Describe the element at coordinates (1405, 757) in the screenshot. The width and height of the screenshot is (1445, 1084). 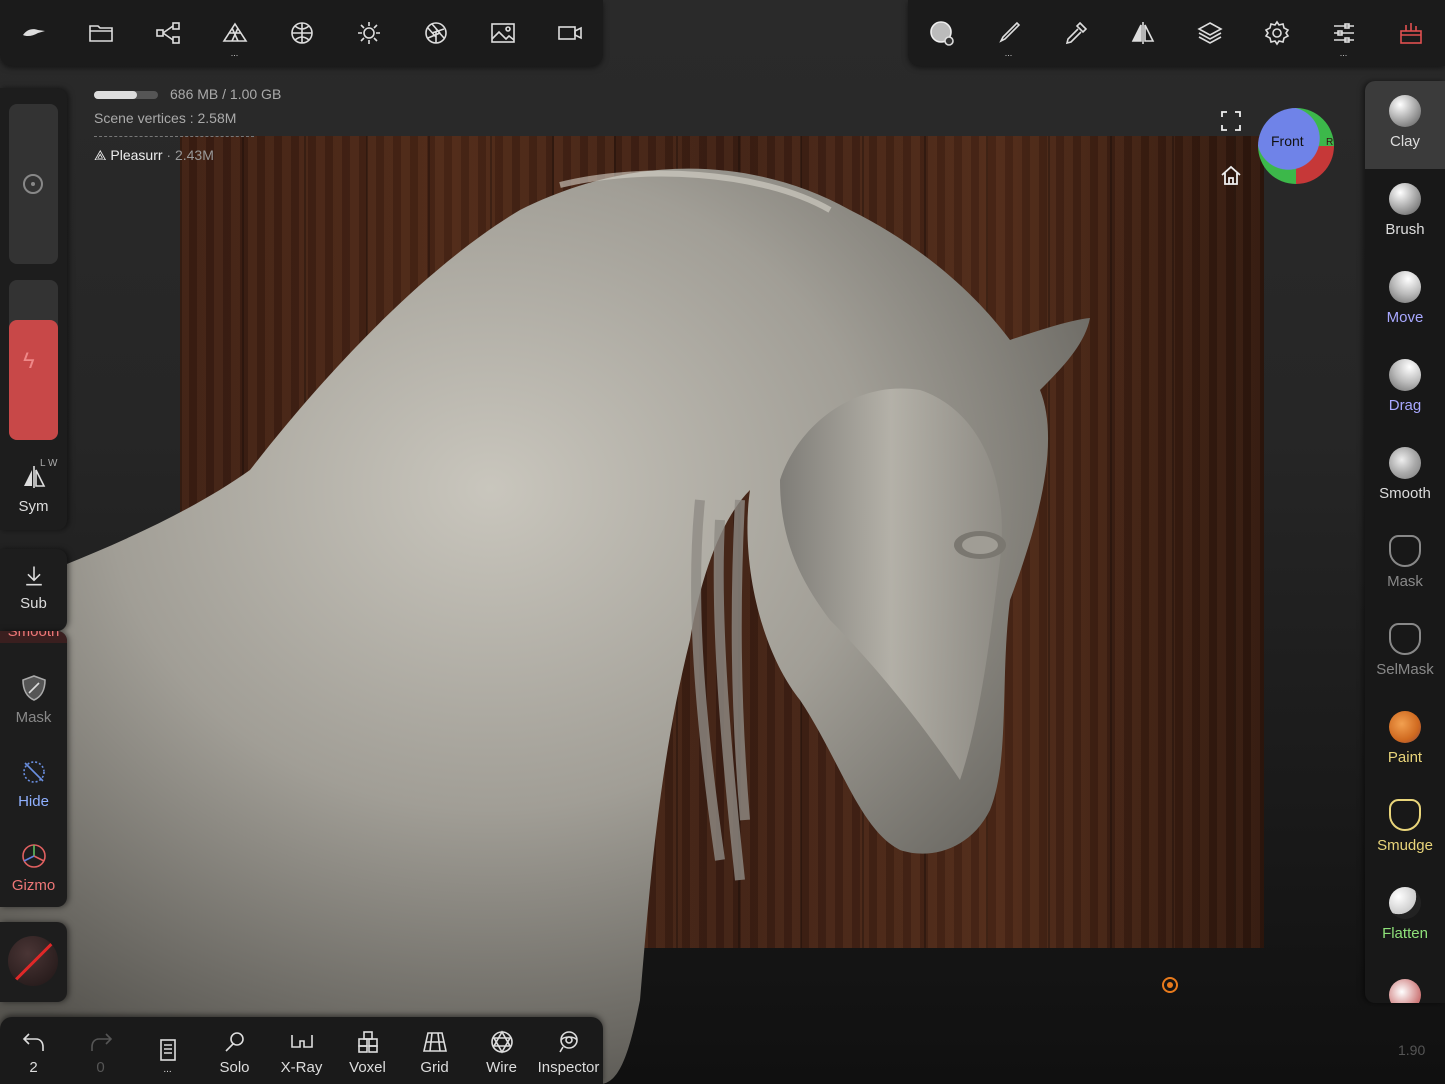
I see `paint-tool-label: Paint` at that location.